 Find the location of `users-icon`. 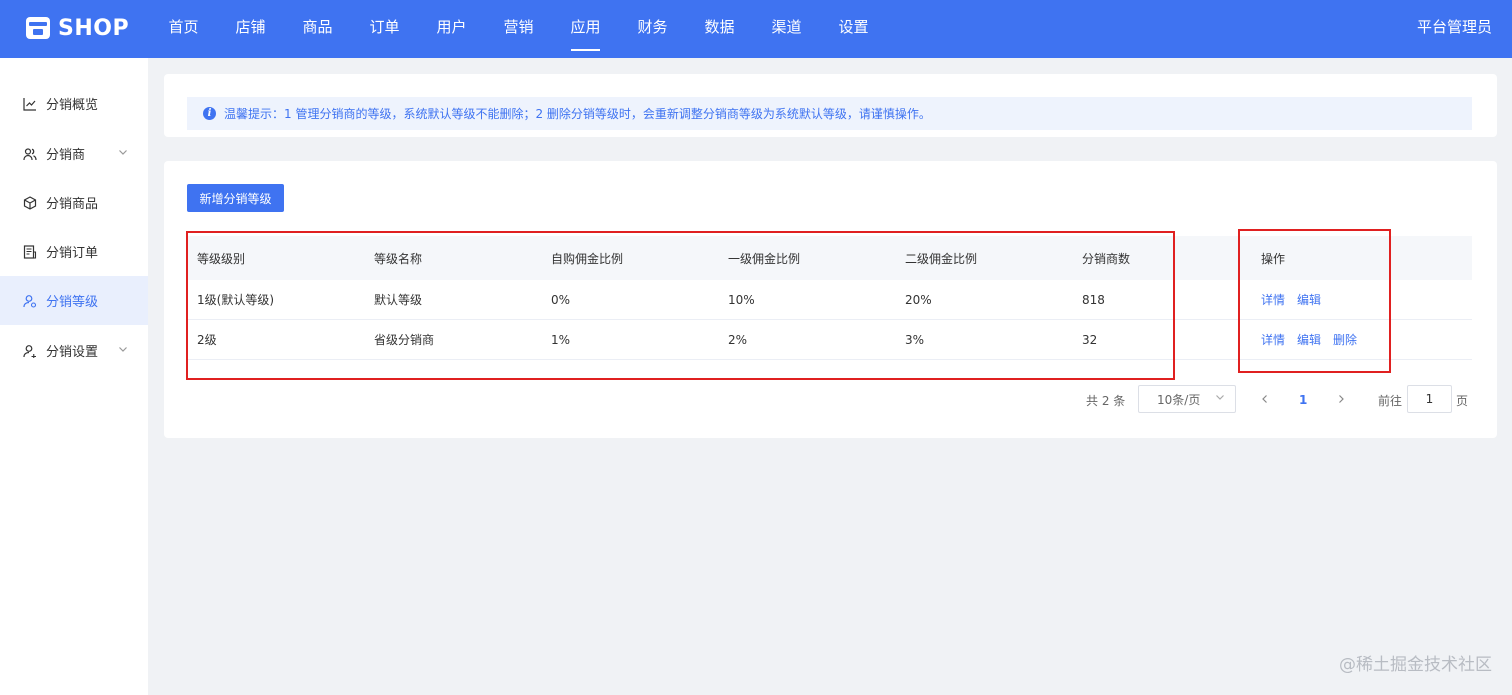

users-icon is located at coordinates (30, 154).